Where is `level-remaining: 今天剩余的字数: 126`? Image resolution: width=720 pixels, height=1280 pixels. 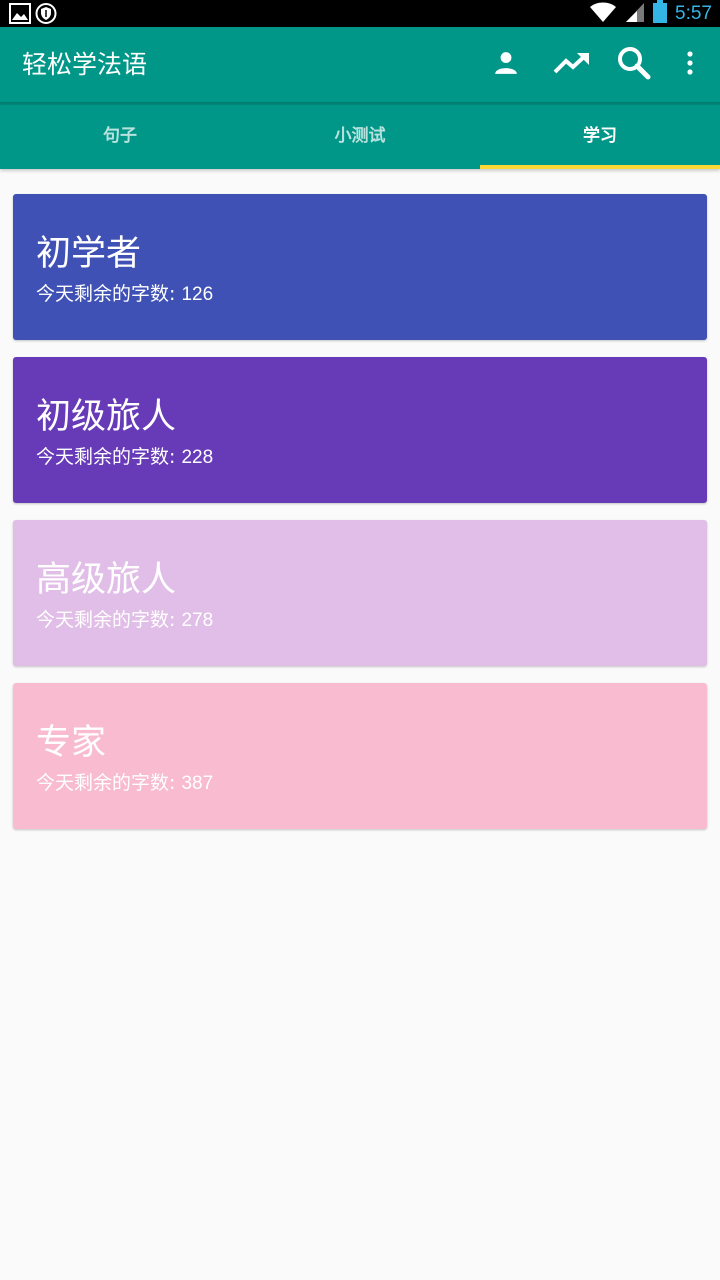
level-remaining: 今天剩余的字数: 126 is located at coordinates (124, 294).